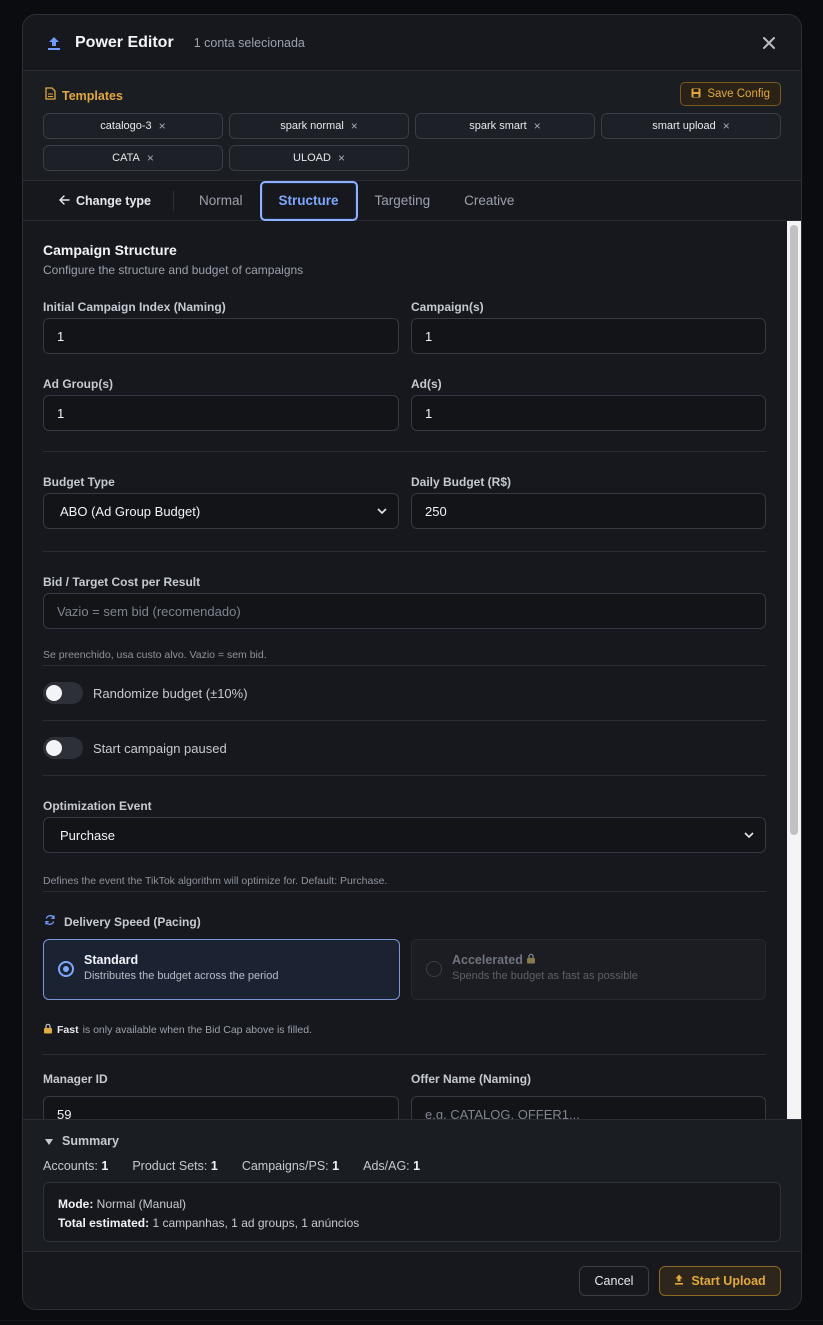 The width and height of the screenshot is (823, 1325). Describe the element at coordinates (122, 1204) in the screenshot. I see `summary-mode: Mode: Normal (Manual)` at that location.